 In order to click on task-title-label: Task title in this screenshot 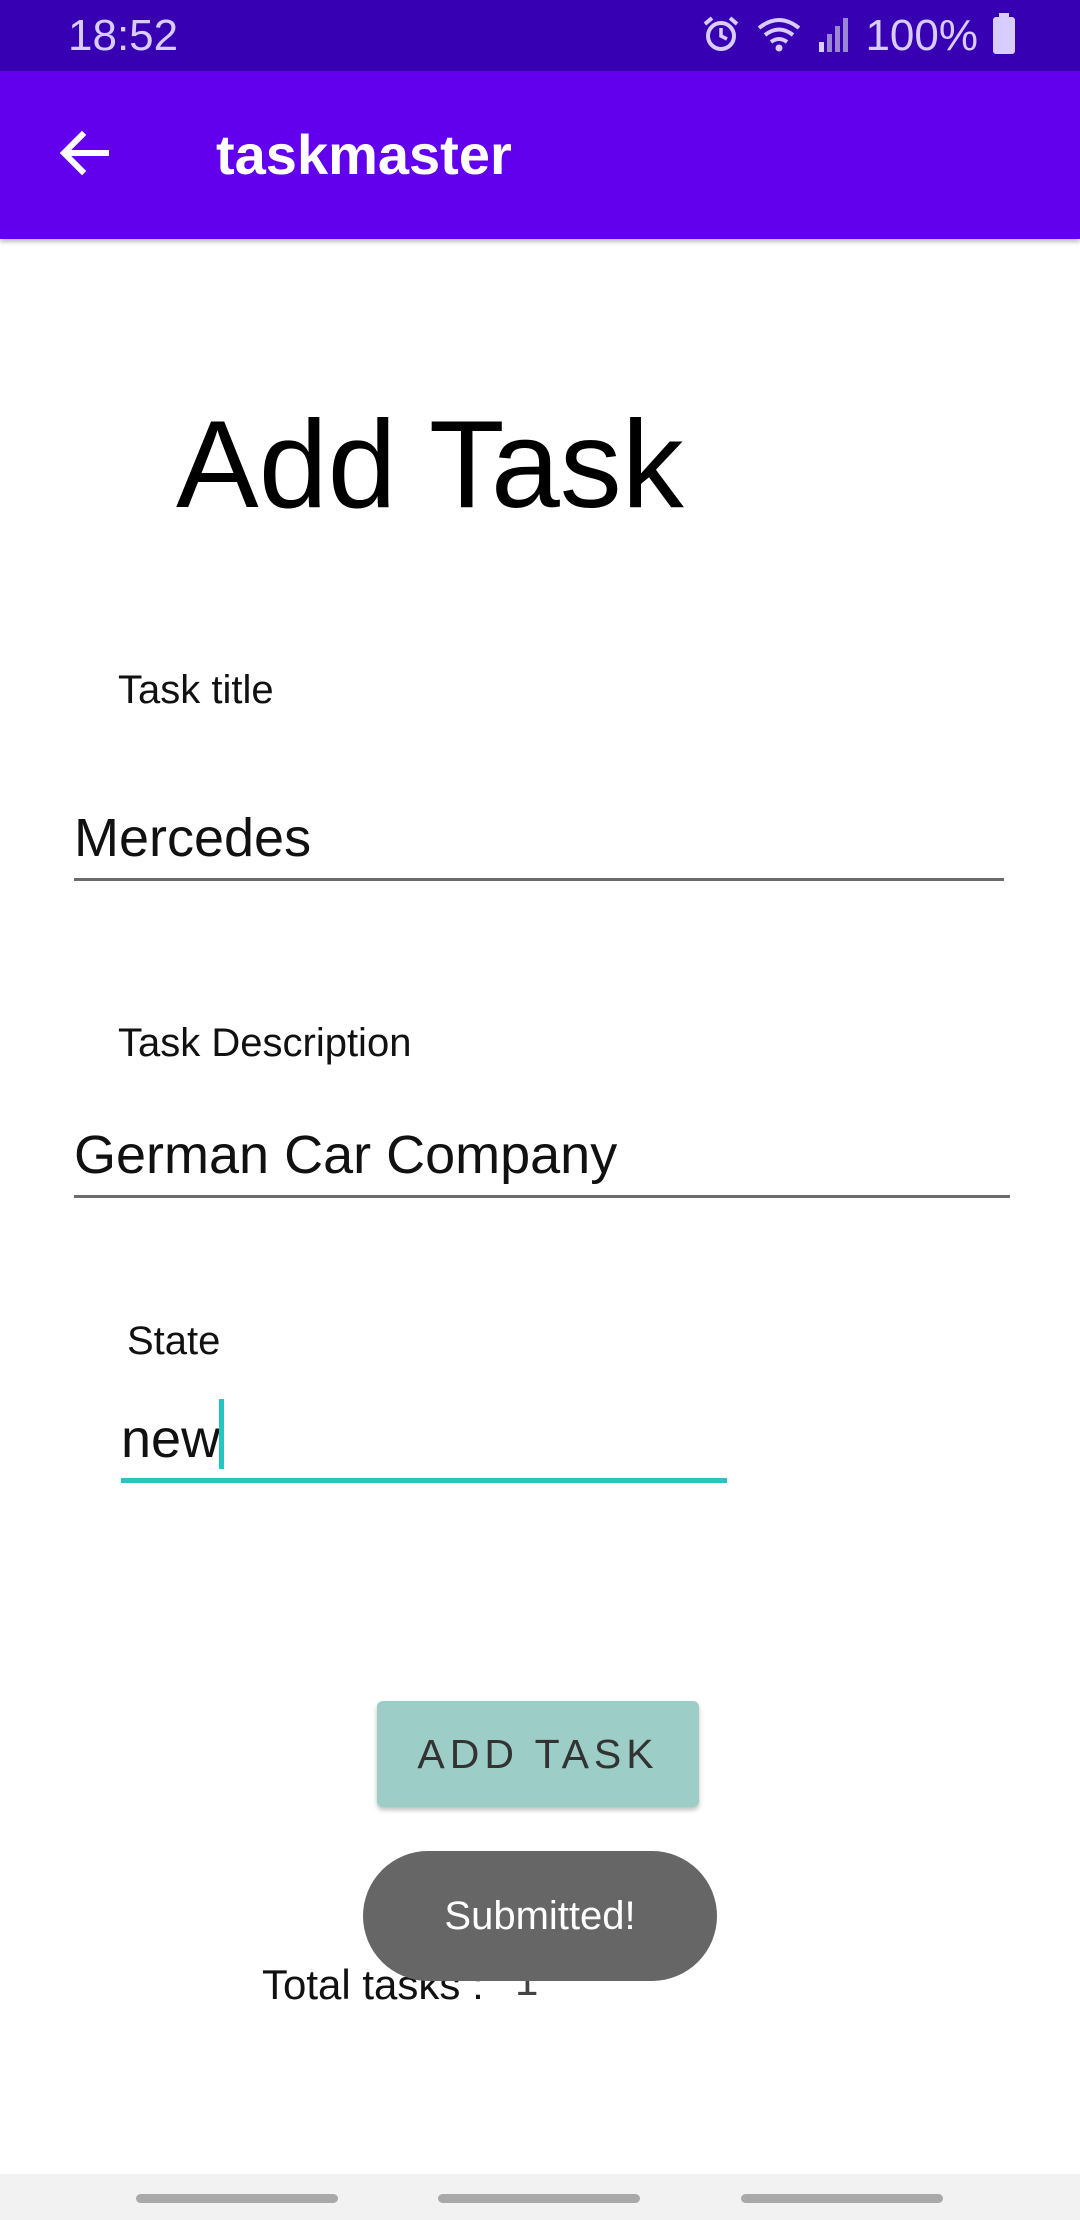, I will do `click(196, 690)`.